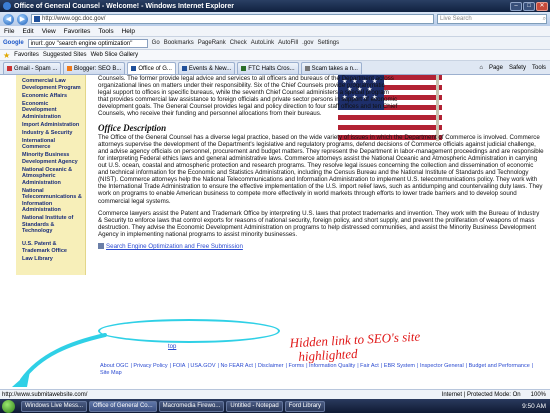 Image resolution: width=550 pixels, height=413 pixels. Describe the element at coordinates (9, 31) in the screenshot. I see `menu-file: File` at that location.